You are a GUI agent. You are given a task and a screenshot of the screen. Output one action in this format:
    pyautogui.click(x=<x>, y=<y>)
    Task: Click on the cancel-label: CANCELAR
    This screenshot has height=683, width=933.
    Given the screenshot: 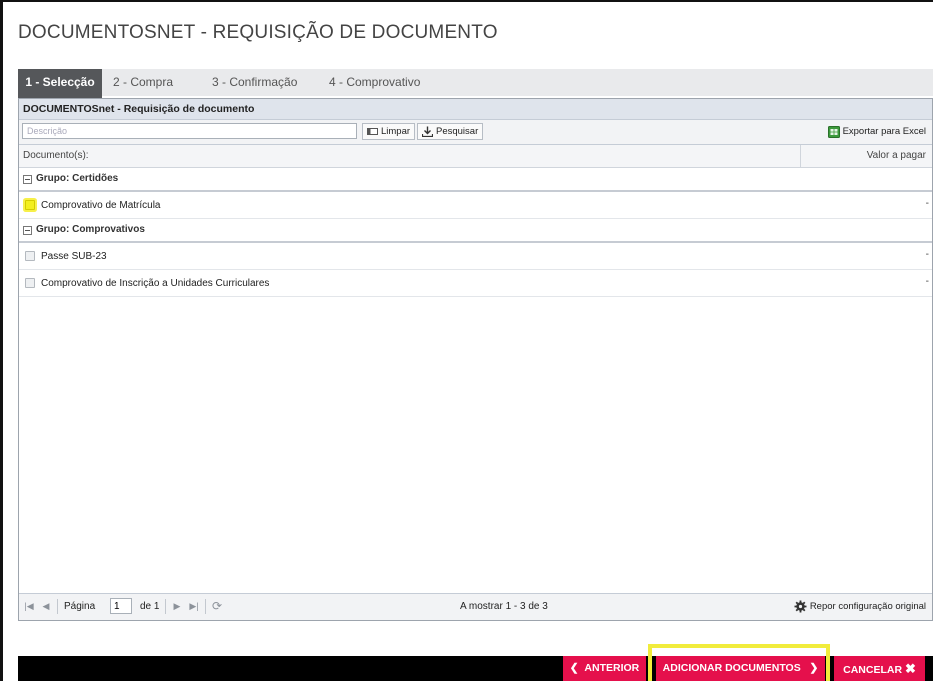 What is the action you would take?
    pyautogui.click(x=873, y=670)
    